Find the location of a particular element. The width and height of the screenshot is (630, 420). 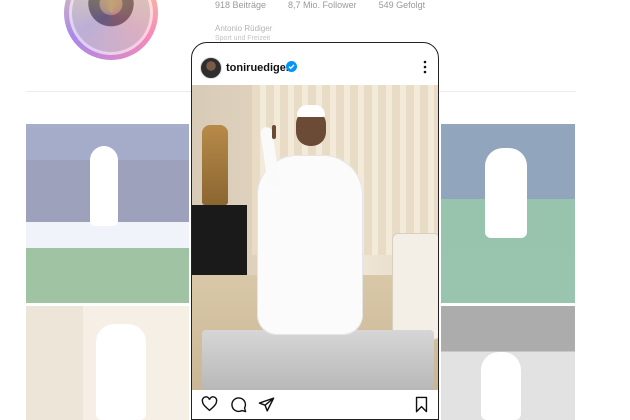

post-actions is located at coordinates (315, 404).